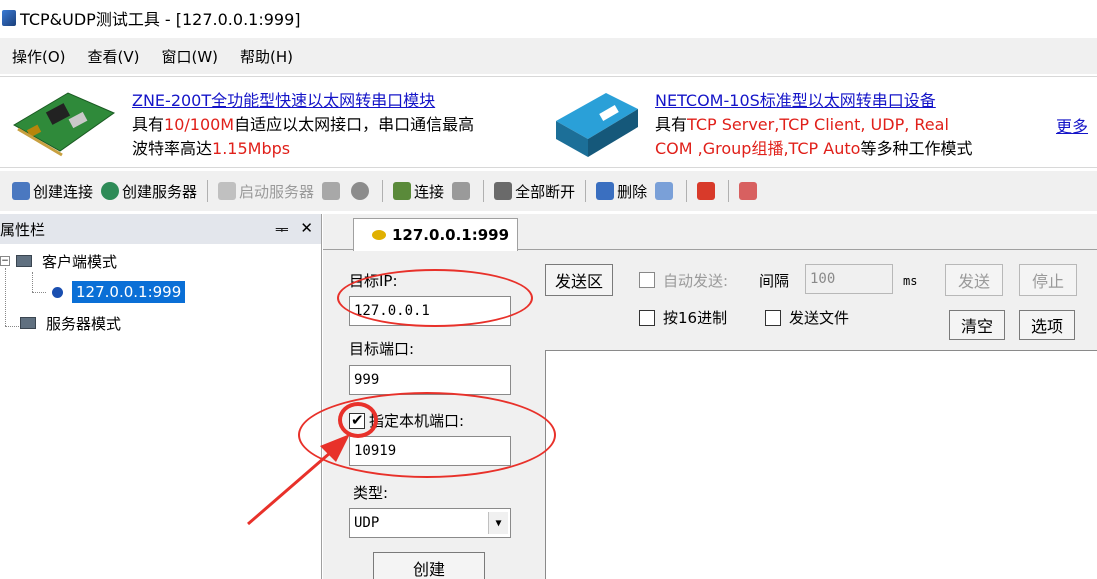 The image size is (1097, 579). I want to click on ad-zne200t-link: ZNE-200T全功能型快速以太网转串口模块, so click(332, 101).